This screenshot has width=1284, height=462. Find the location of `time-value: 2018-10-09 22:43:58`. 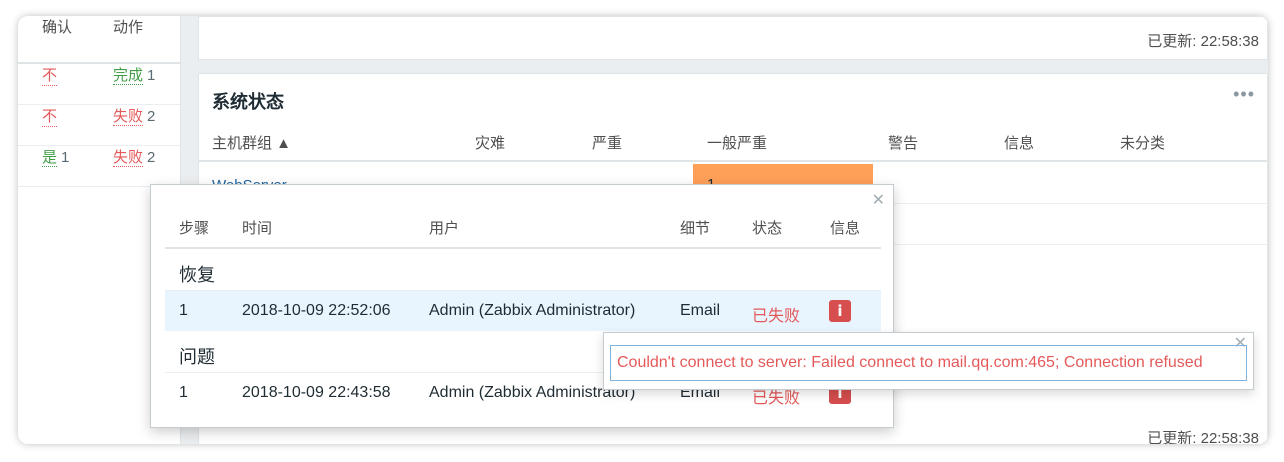

time-value: 2018-10-09 22:43:58 is located at coordinates (316, 392).